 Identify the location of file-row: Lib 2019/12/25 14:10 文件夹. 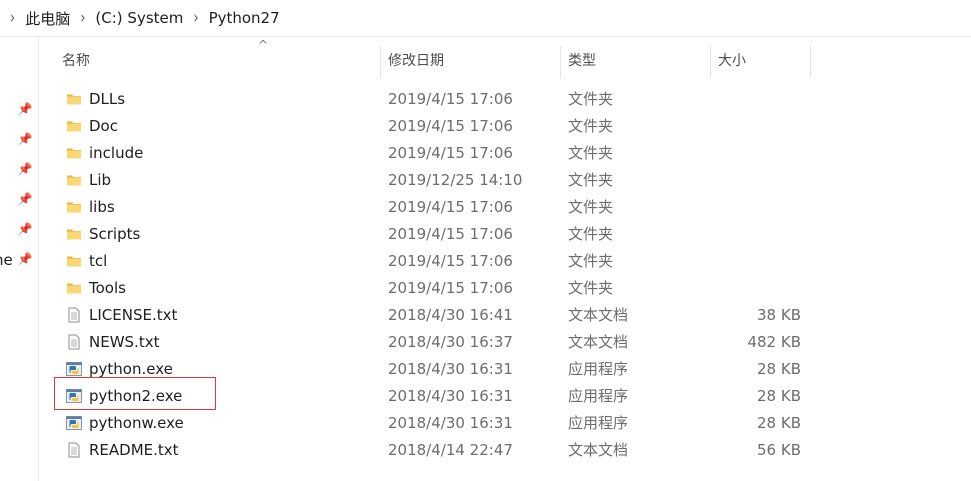
(431, 180).